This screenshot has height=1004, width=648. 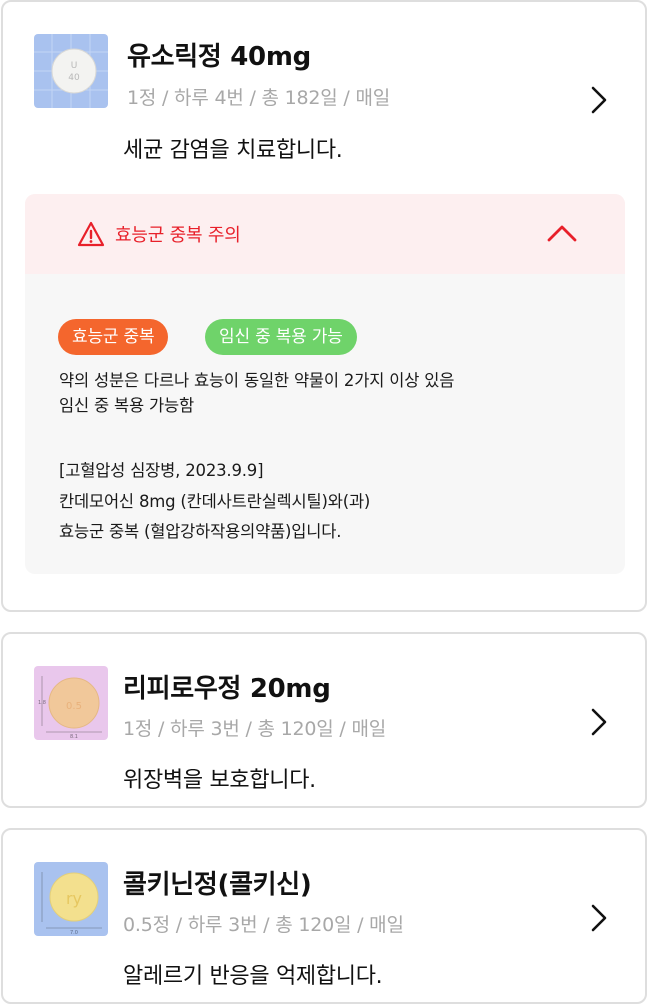 What do you see at coordinates (200, 531) in the screenshot?
I see `warning-detail-line: 효능군 중복 (혈압강하작용의약품)입니다.` at bounding box center [200, 531].